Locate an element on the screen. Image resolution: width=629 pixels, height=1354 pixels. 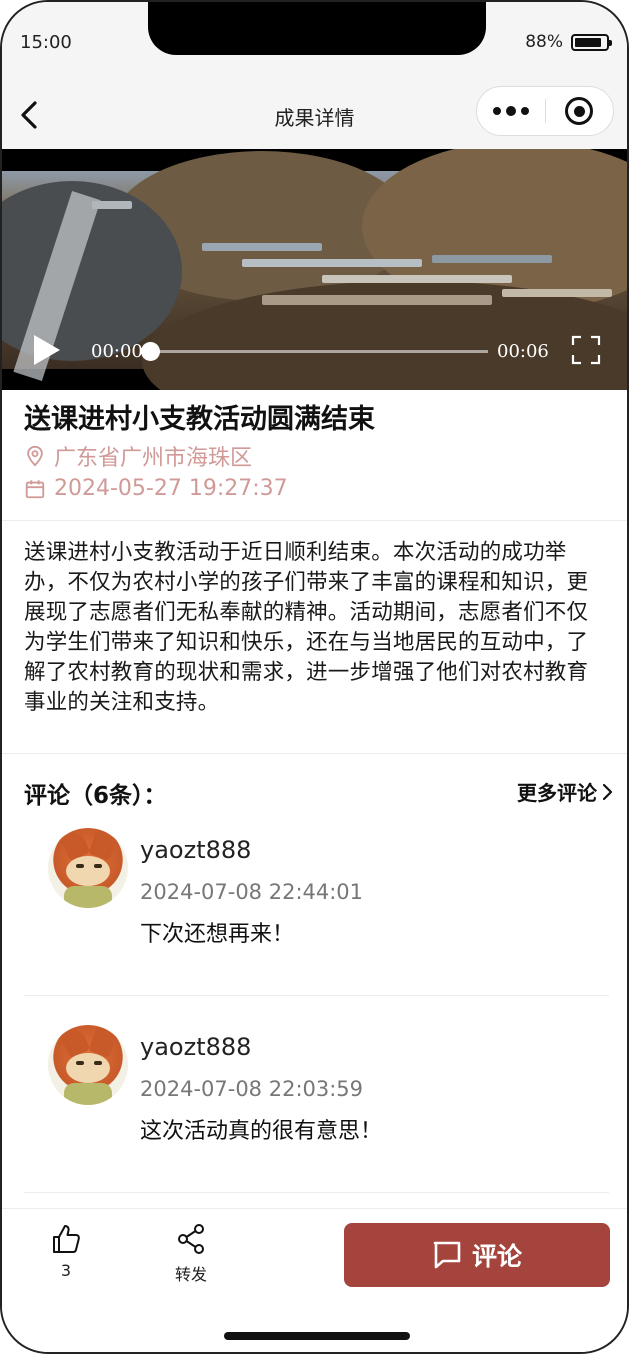
comment-item: yaozt888 2024-07-08 22:03:59 这次活动真的很有意思！ is located at coordinates (316, 1108).